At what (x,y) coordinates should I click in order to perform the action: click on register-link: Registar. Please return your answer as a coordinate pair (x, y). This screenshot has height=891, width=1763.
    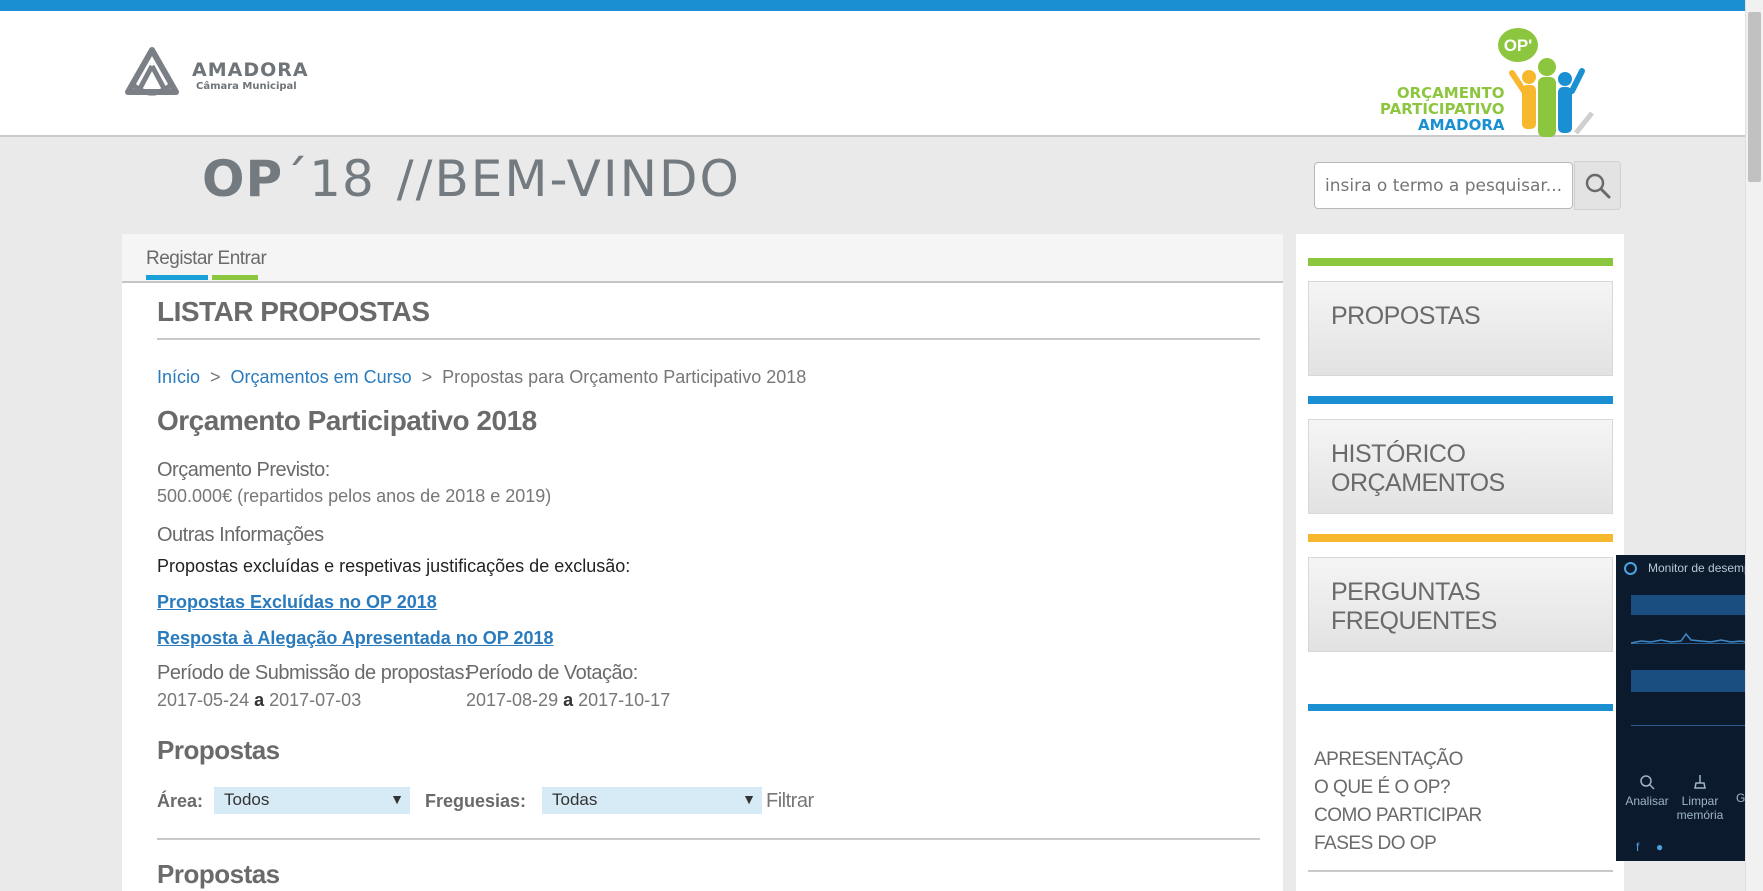
    Looking at the image, I should click on (179, 258).